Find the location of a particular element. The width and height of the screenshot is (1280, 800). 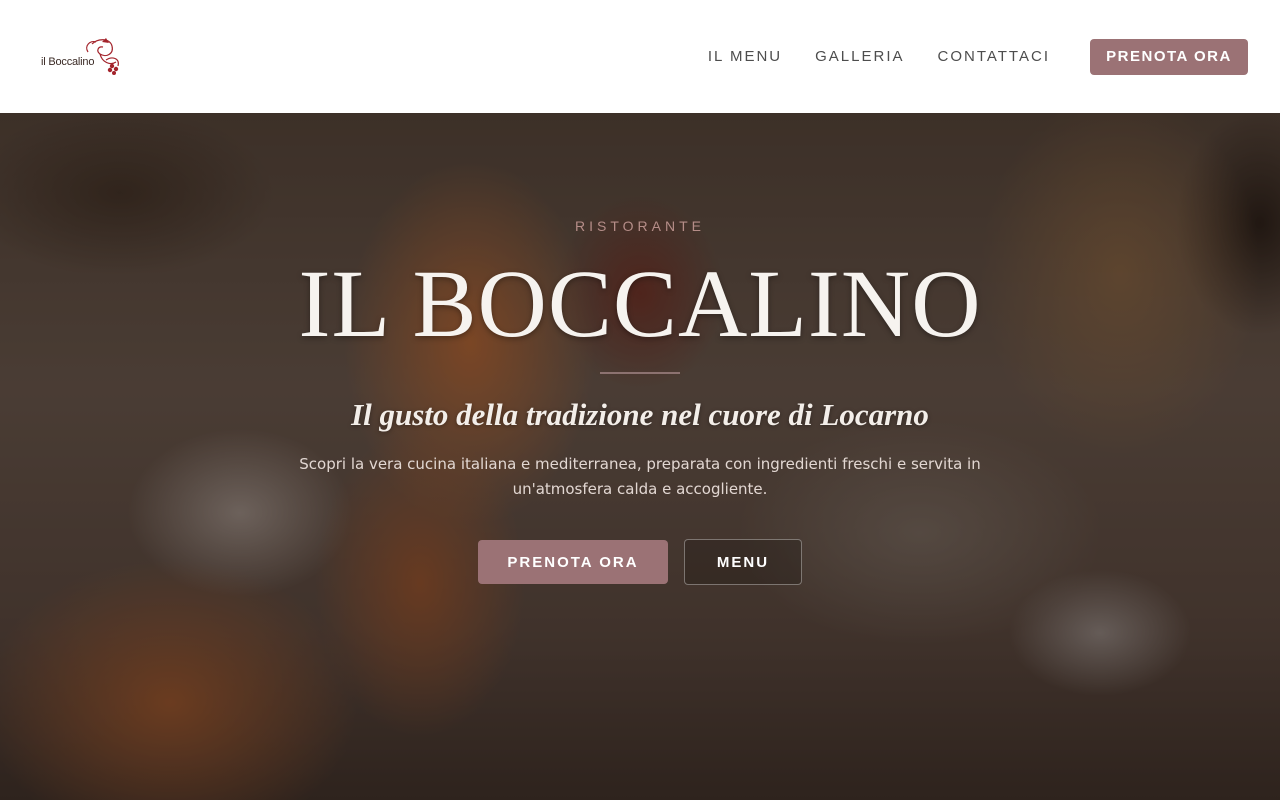

main-nav: IL MENU GALLERIA CONTATTACI PRENOTA ORA is located at coordinates (961, 56).